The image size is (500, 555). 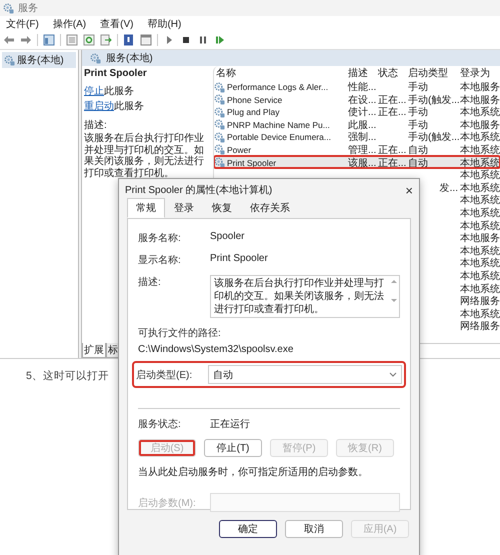 What do you see at coordinates (39, 60) in the screenshot?
I see `tree-item: 服务(本地)` at bounding box center [39, 60].